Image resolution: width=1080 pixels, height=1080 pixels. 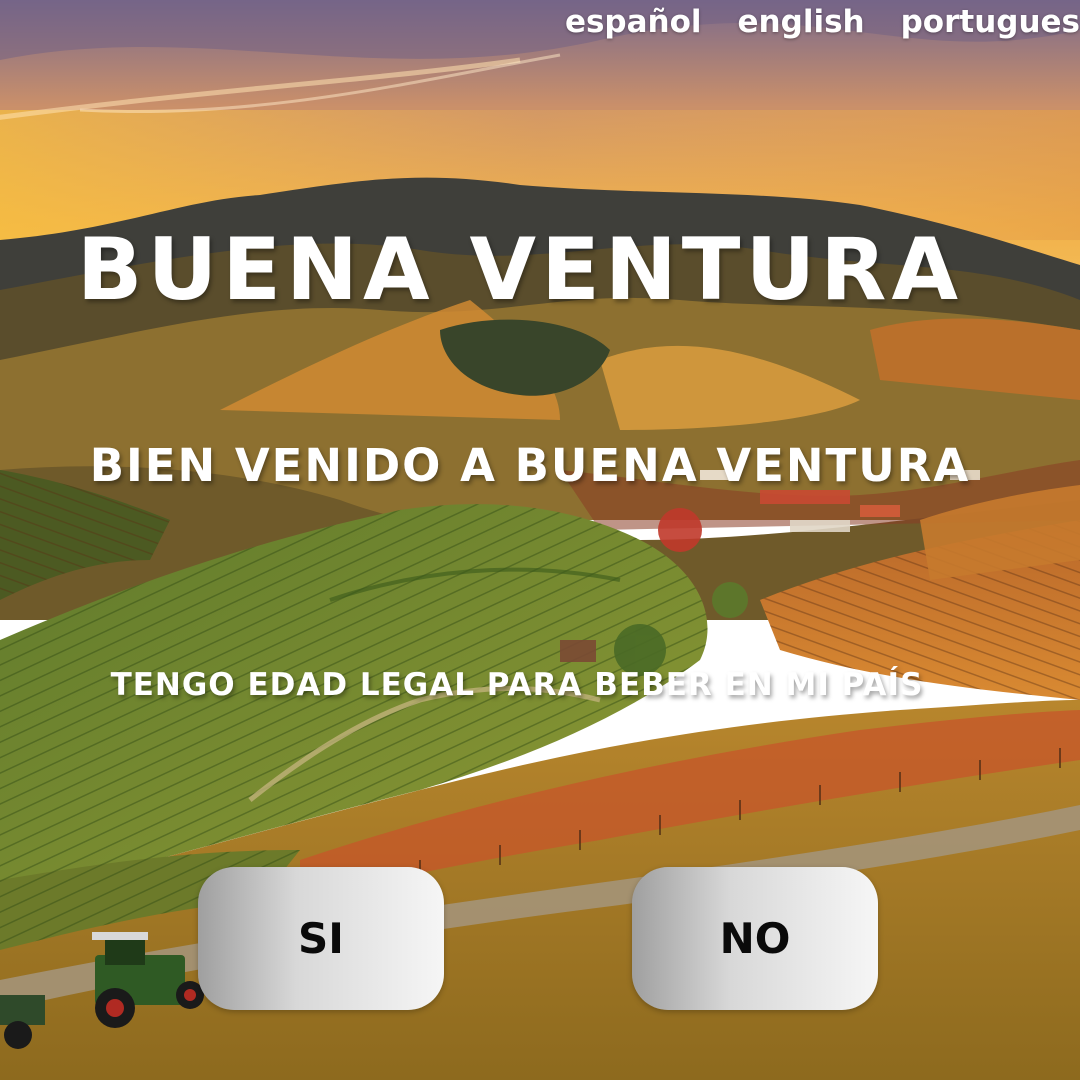 I want to click on language-option-english: english, so click(x=801, y=22).